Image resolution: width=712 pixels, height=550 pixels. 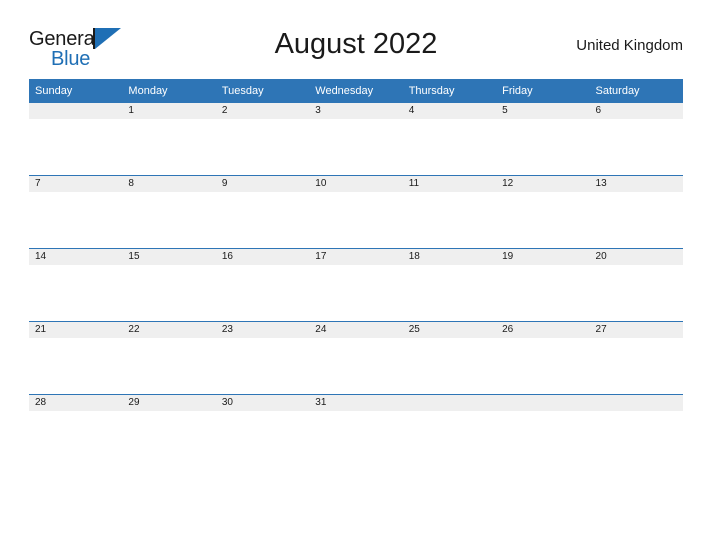 I want to click on day-cell: 20, so click(x=636, y=285).